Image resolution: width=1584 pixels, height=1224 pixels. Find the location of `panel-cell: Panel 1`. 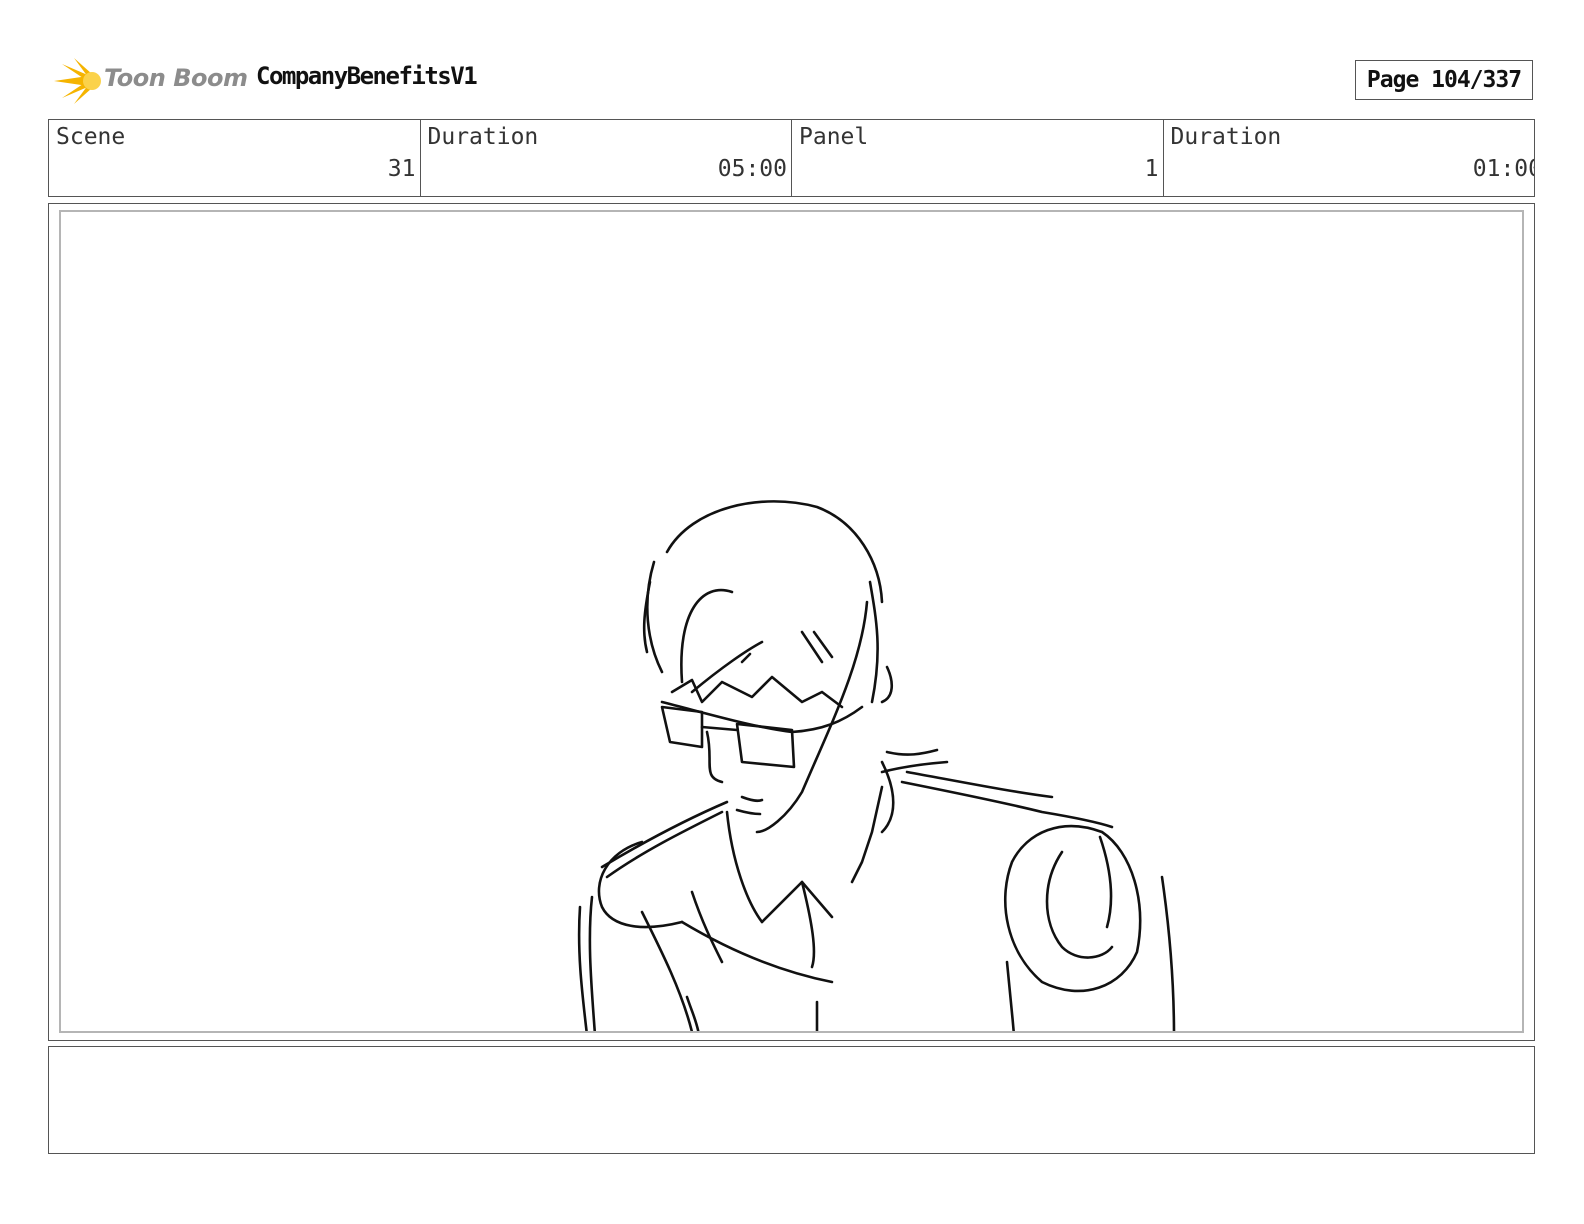

panel-cell: Panel 1 is located at coordinates (978, 158).